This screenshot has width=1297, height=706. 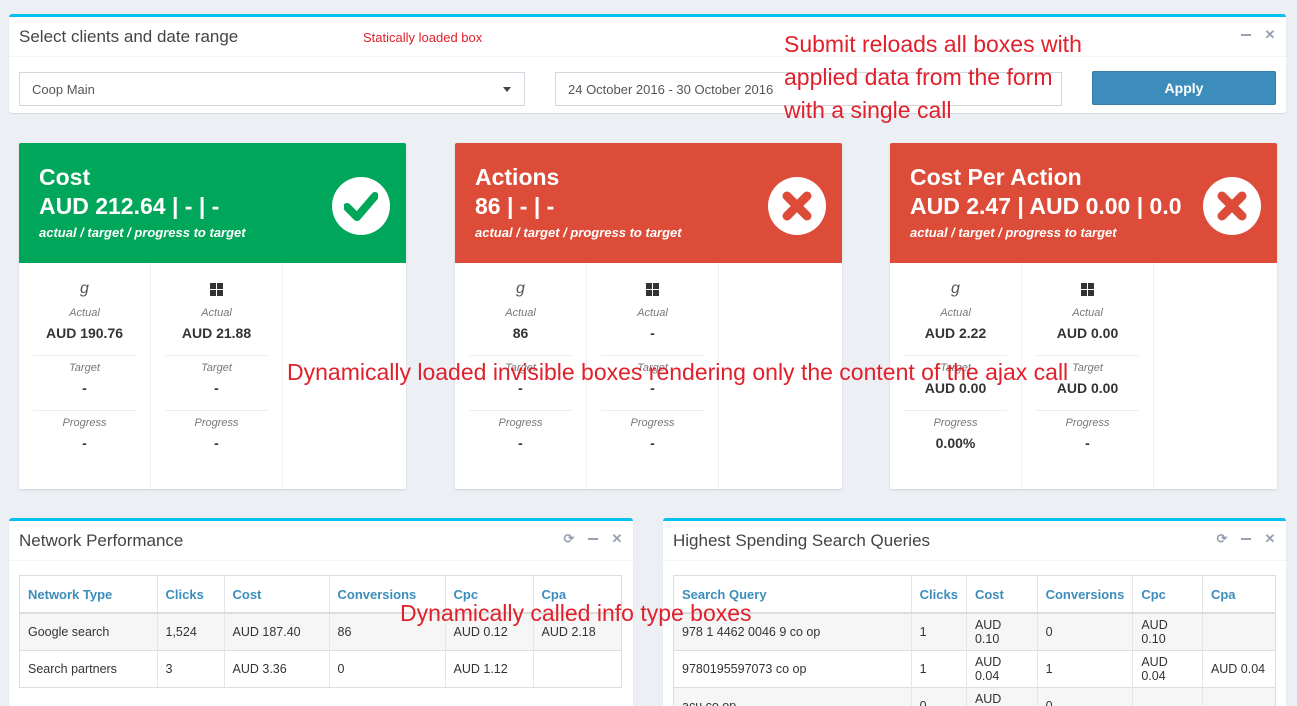 What do you see at coordinates (918, 77) in the screenshot?
I see `submit-annotation-line: applied data from the form` at bounding box center [918, 77].